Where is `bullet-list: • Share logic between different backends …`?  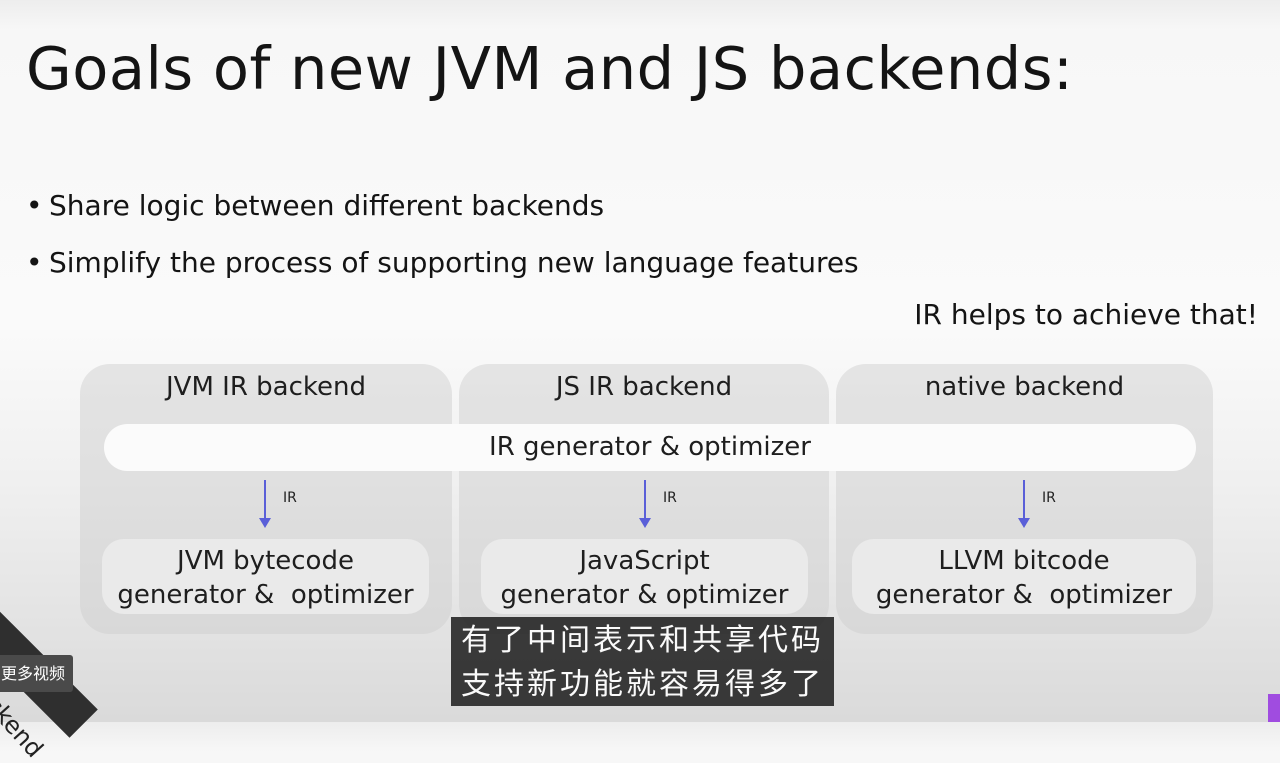
bullet-list: • Share logic between different backends … is located at coordinates (442, 241).